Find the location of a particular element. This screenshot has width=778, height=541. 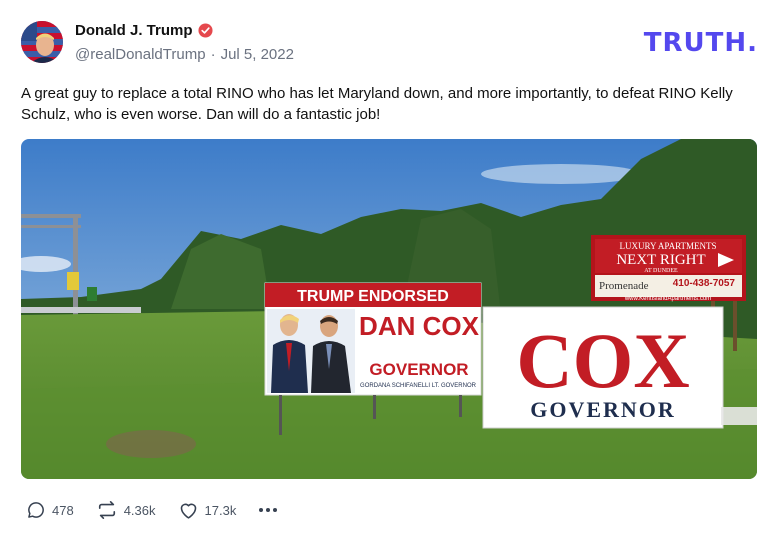

billboard-phone: 410-438-7057 is located at coordinates (704, 283).